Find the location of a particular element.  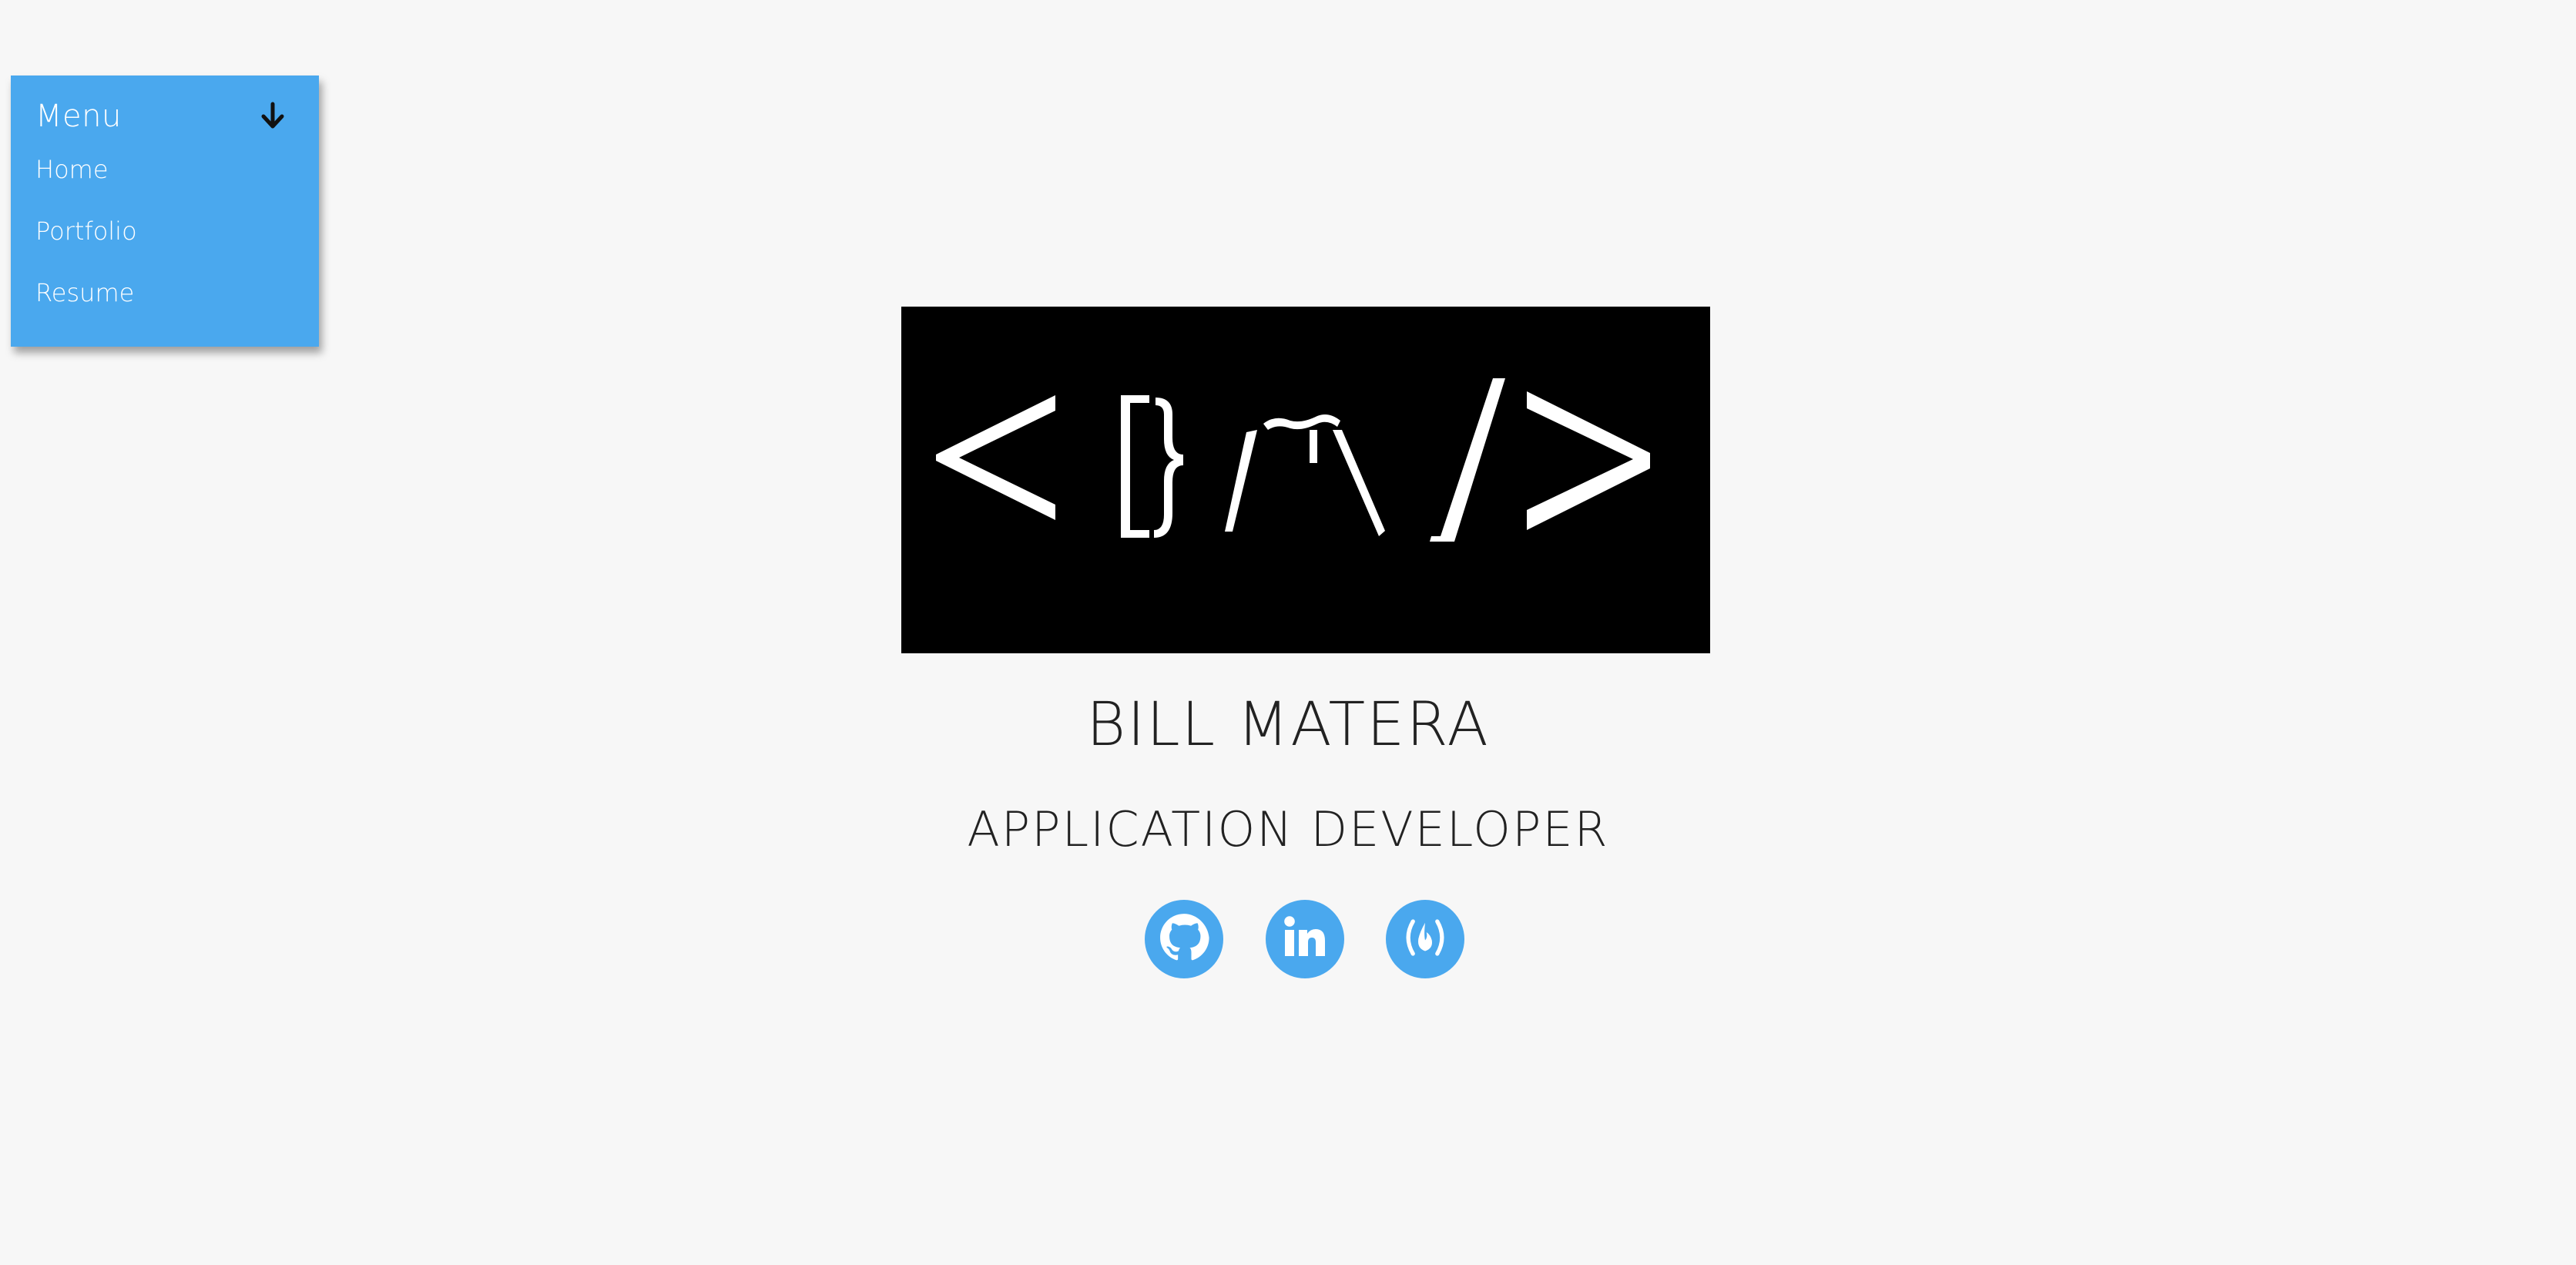

logo is located at coordinates (1305, 480).